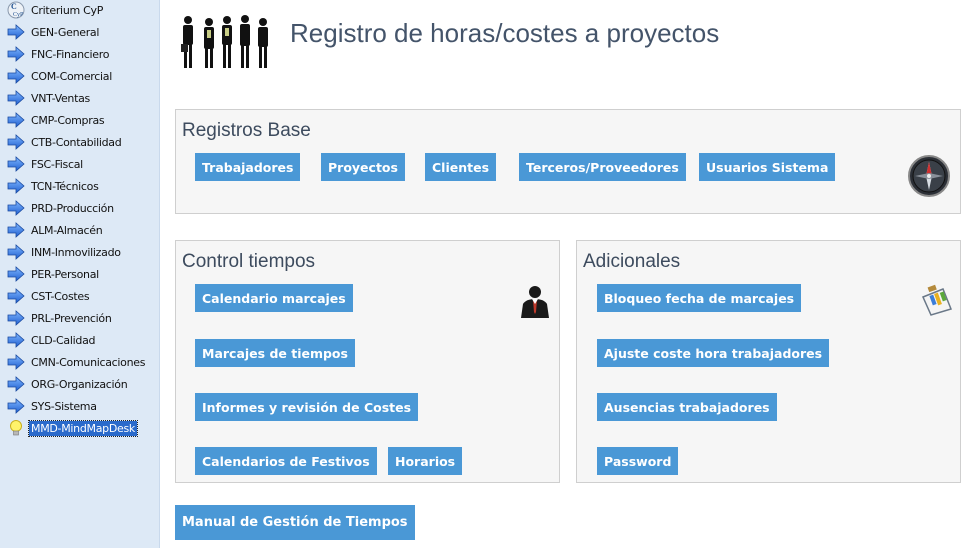  Describe the element at coordinates (65, 274) in the screenshot. I see `sidebar-item-label: PER-Personal` at that location.